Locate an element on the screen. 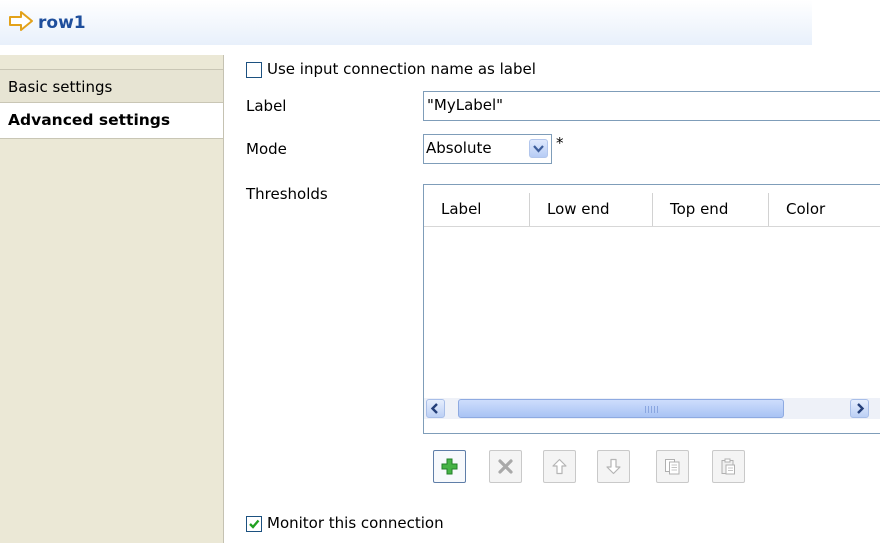 This screenshot has width=880, height=543. thresholds-label: Thresholds is located at coordinates (287, 194).